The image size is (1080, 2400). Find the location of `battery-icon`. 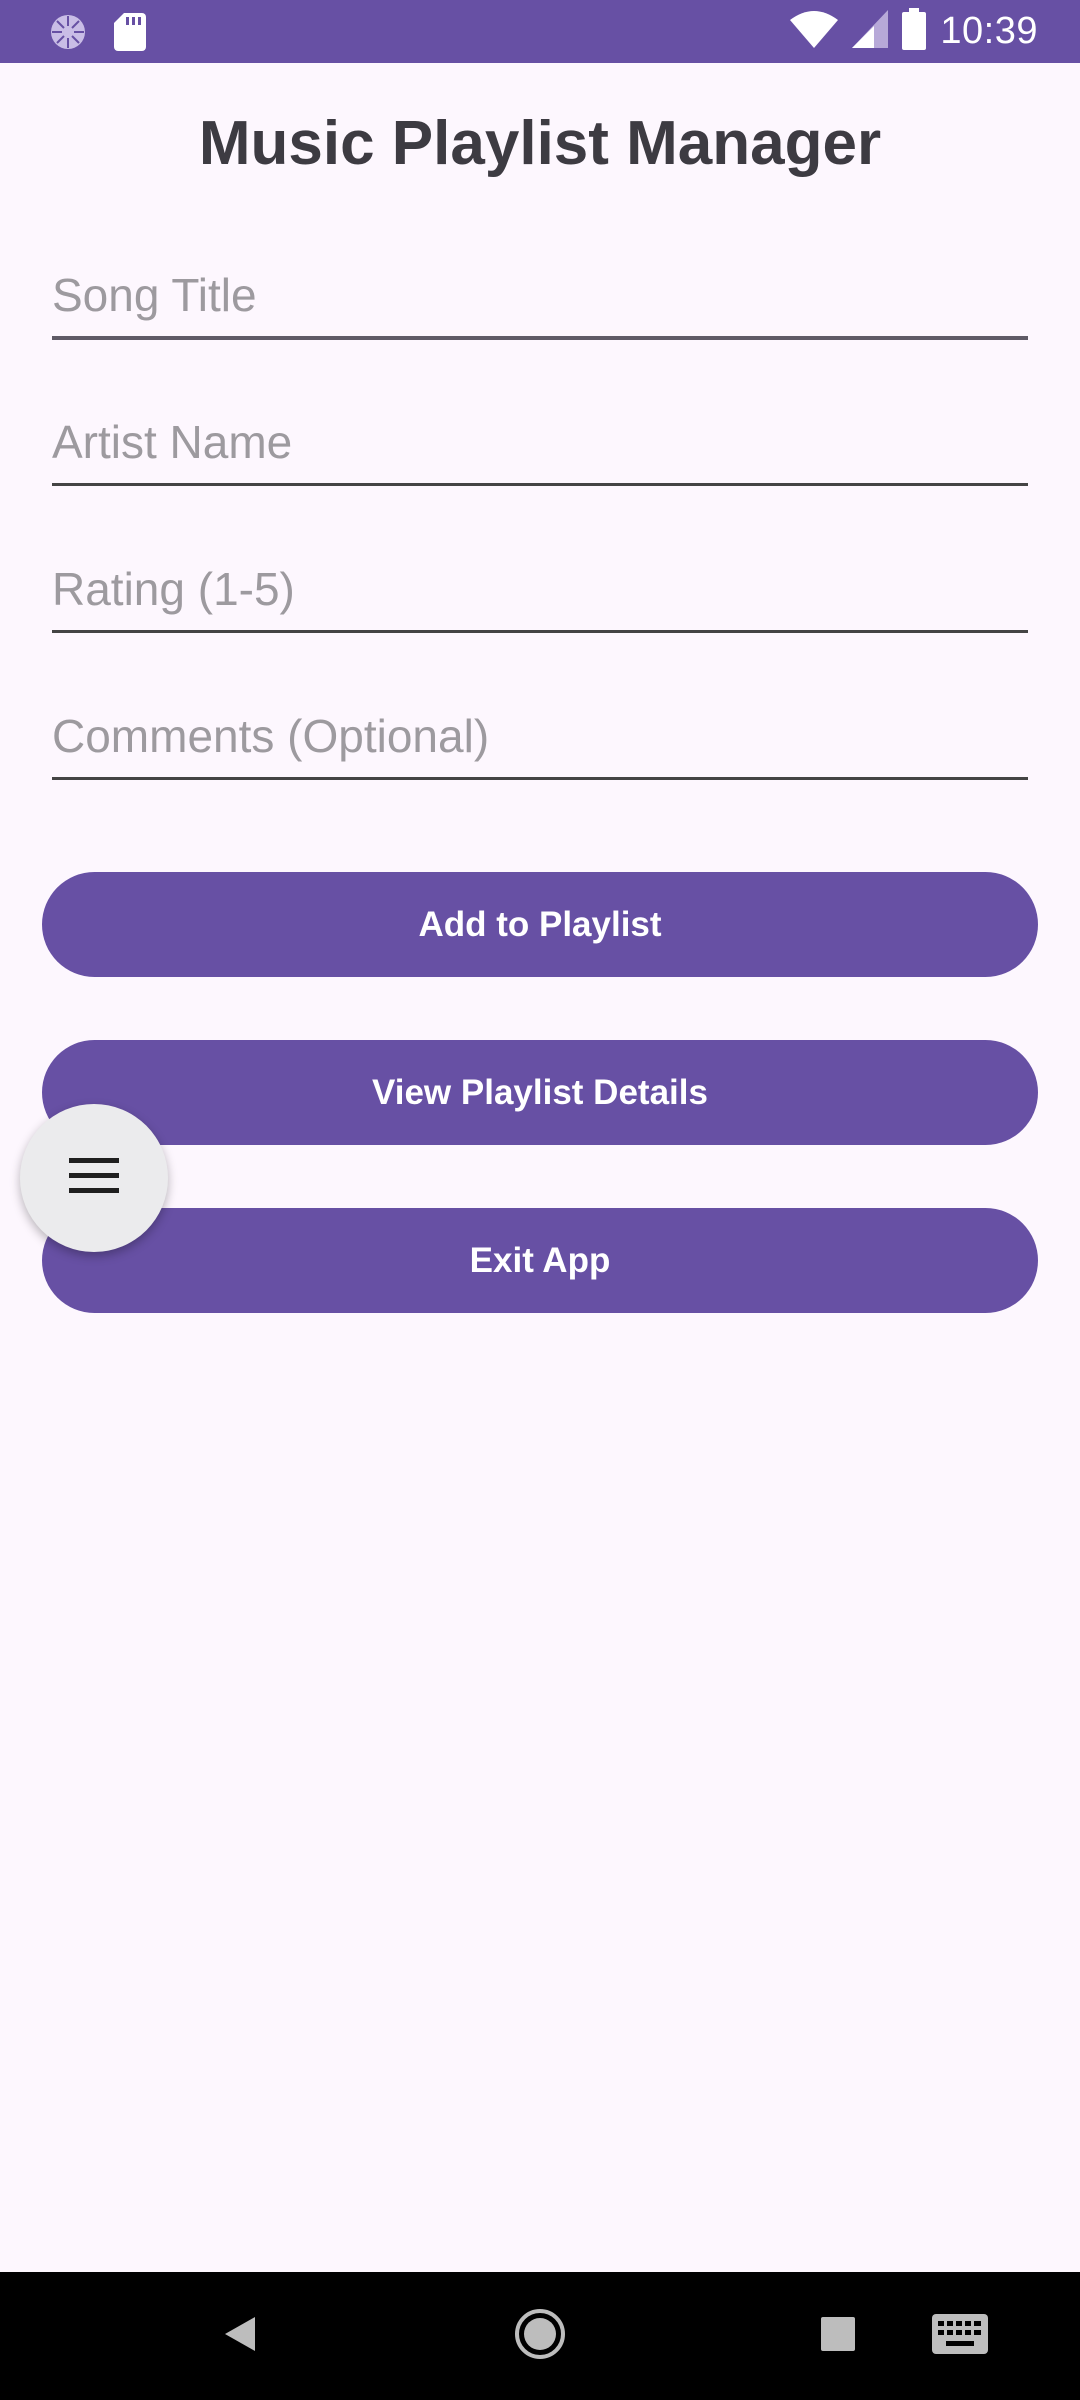

battery-icon is located at coordinates (914, 31).